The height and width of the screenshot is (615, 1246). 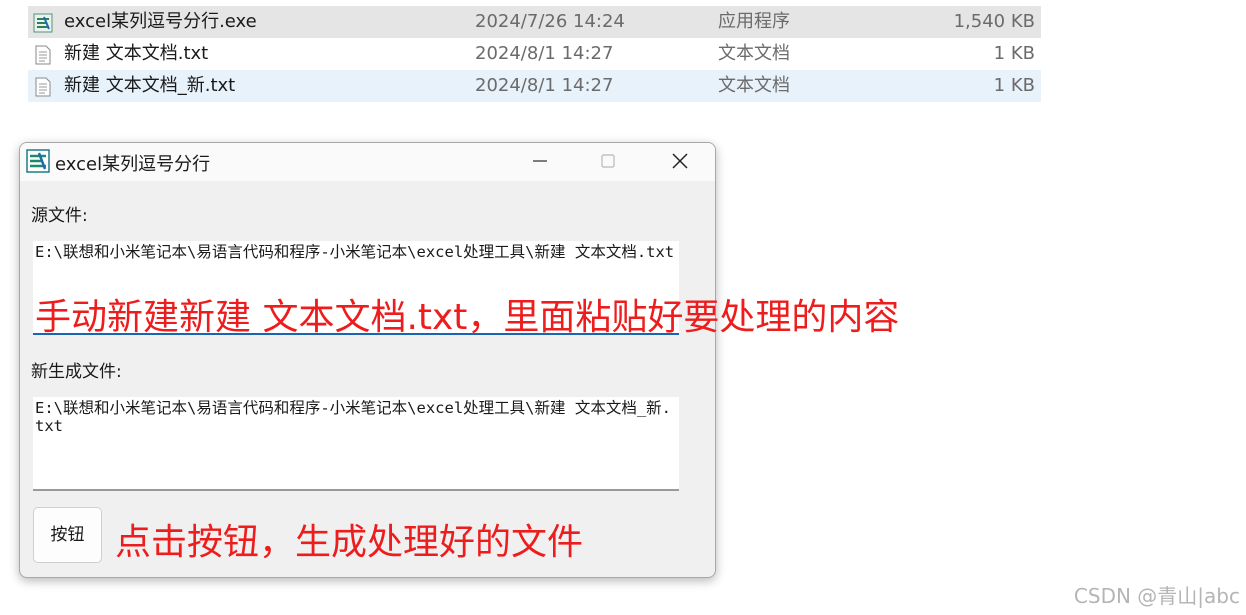 I want to click on close-icon, so click(x=680, y=161).